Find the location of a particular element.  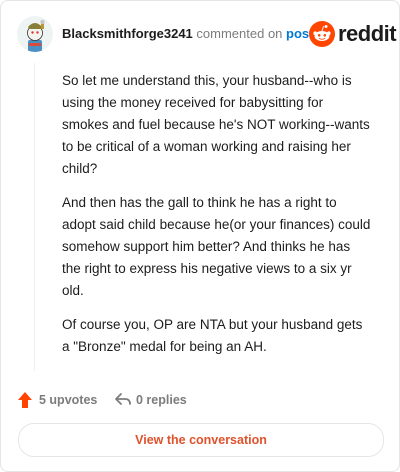

username-link: Blacksmithforge3241 is located at coordinates (127, 33).